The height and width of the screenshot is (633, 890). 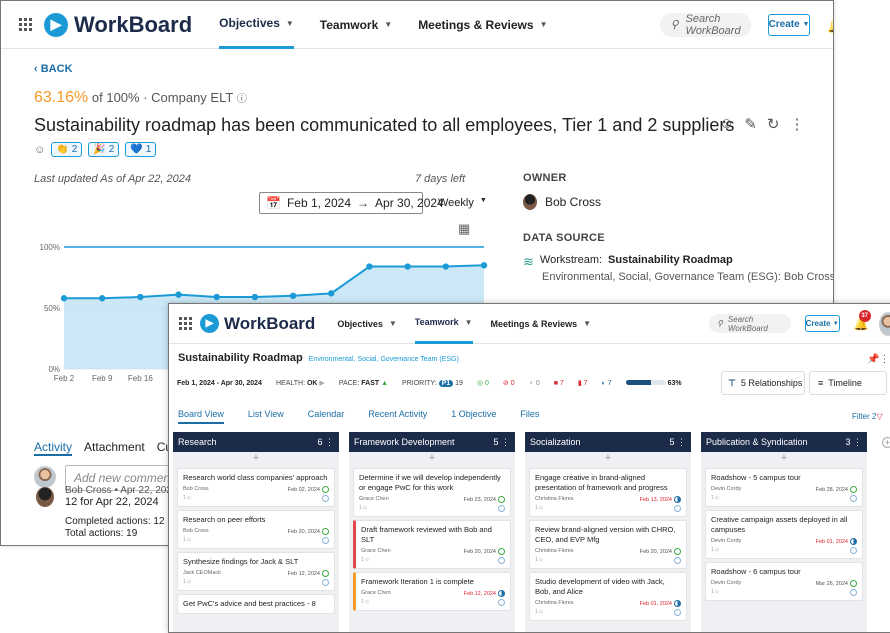 I want to click on filter-button: Filter 2▽, so click(x=867, y=416).